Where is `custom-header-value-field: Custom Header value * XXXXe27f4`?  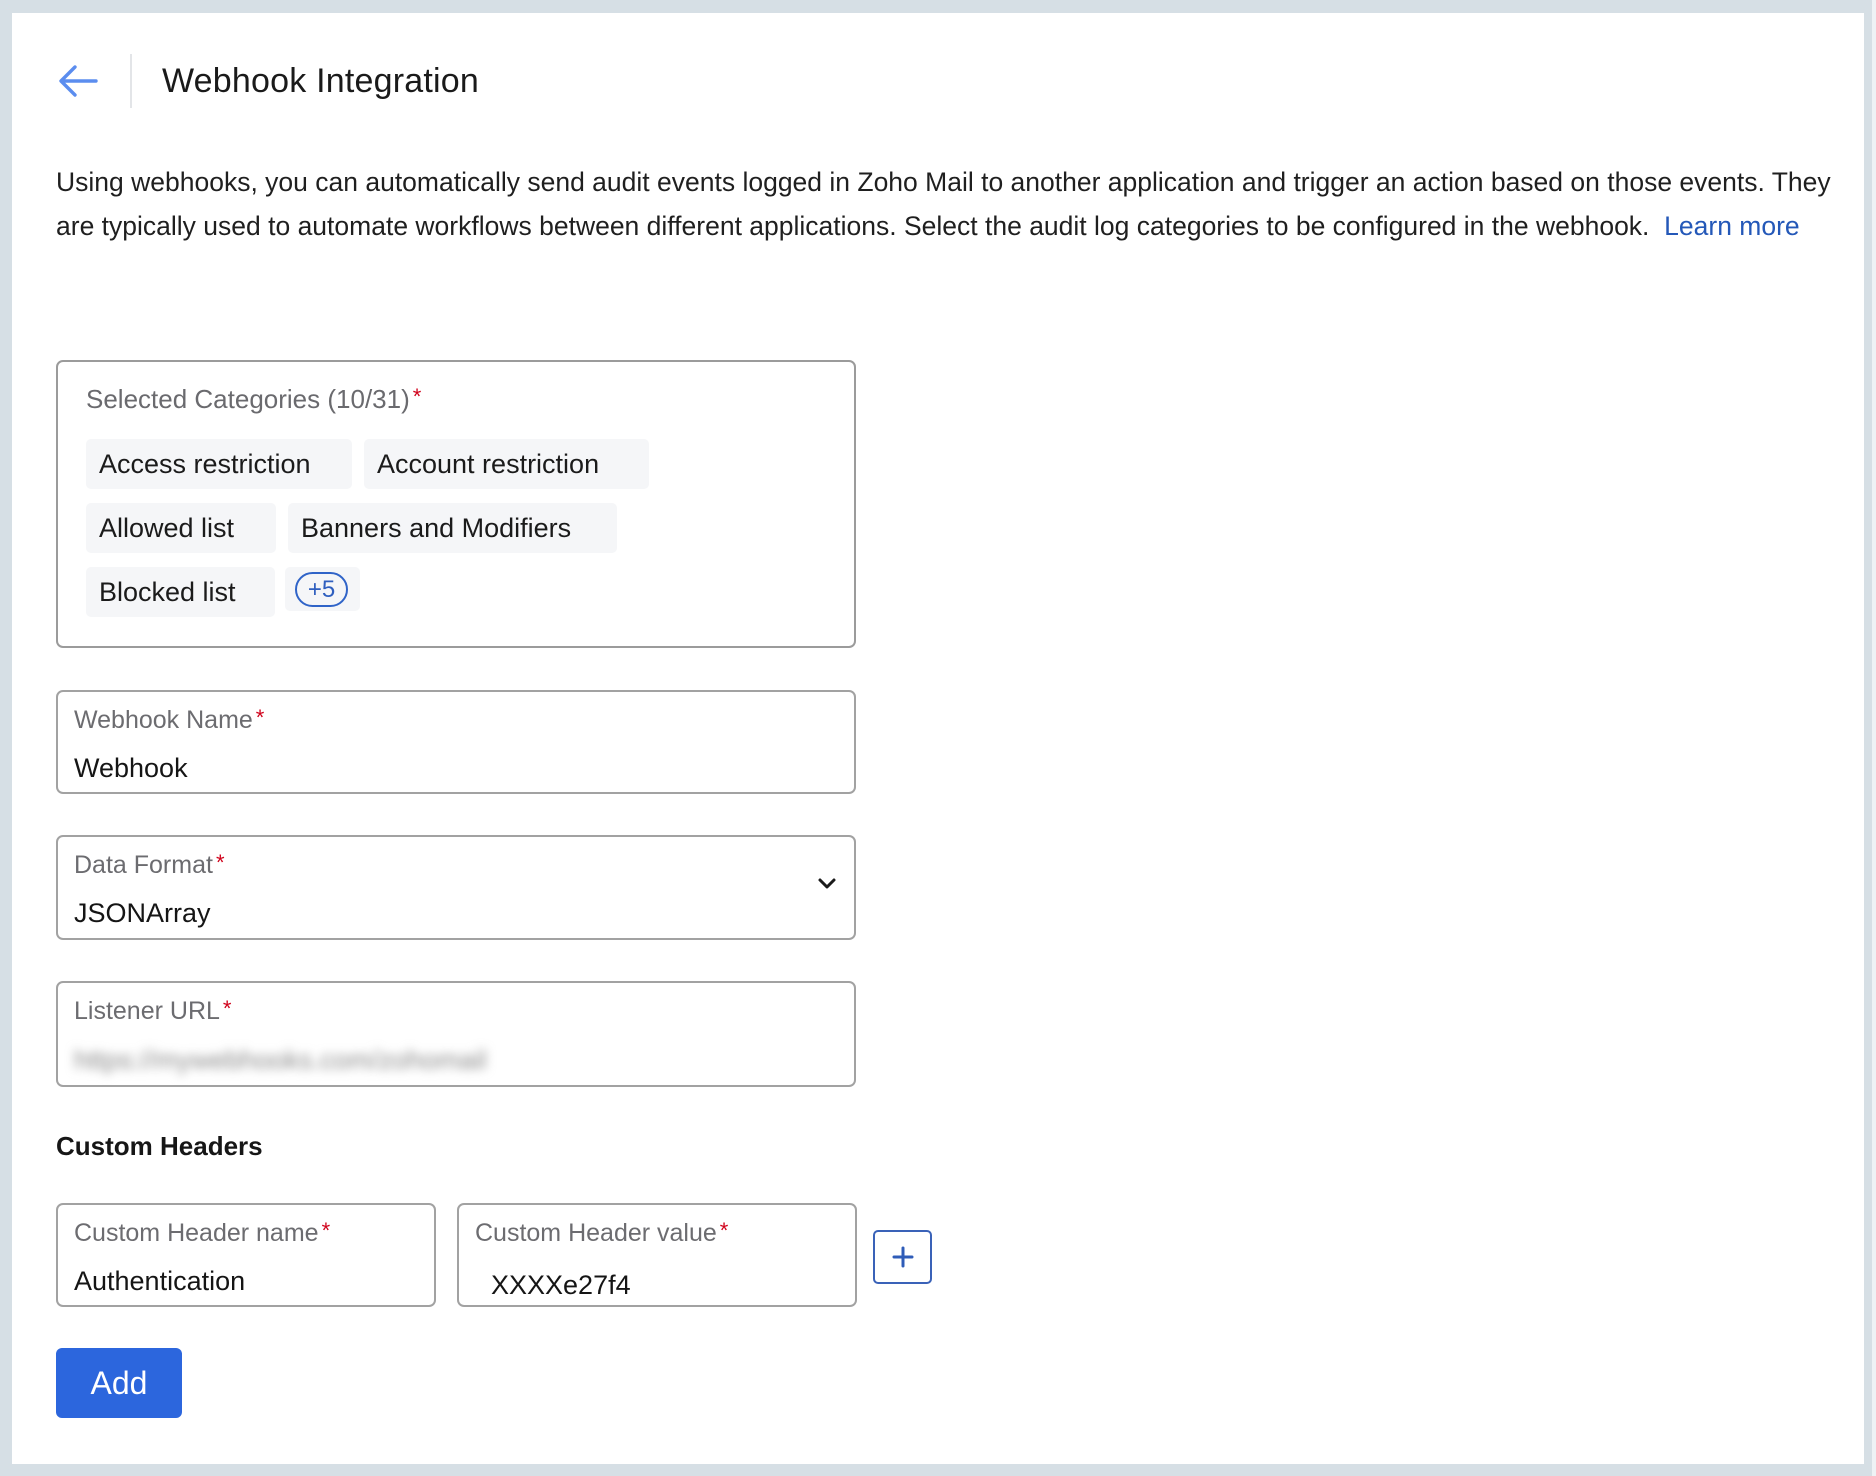
custom-header-value-field: Custom Header value * XXXXe27f4 is located at coordinates (657, 1255).